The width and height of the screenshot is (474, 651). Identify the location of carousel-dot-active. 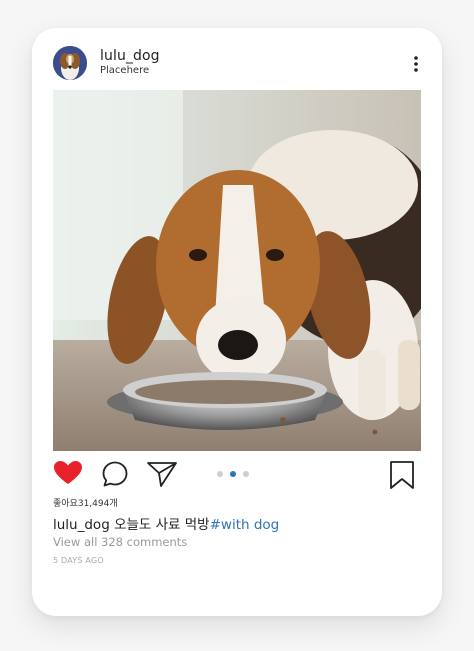
(233, 474).